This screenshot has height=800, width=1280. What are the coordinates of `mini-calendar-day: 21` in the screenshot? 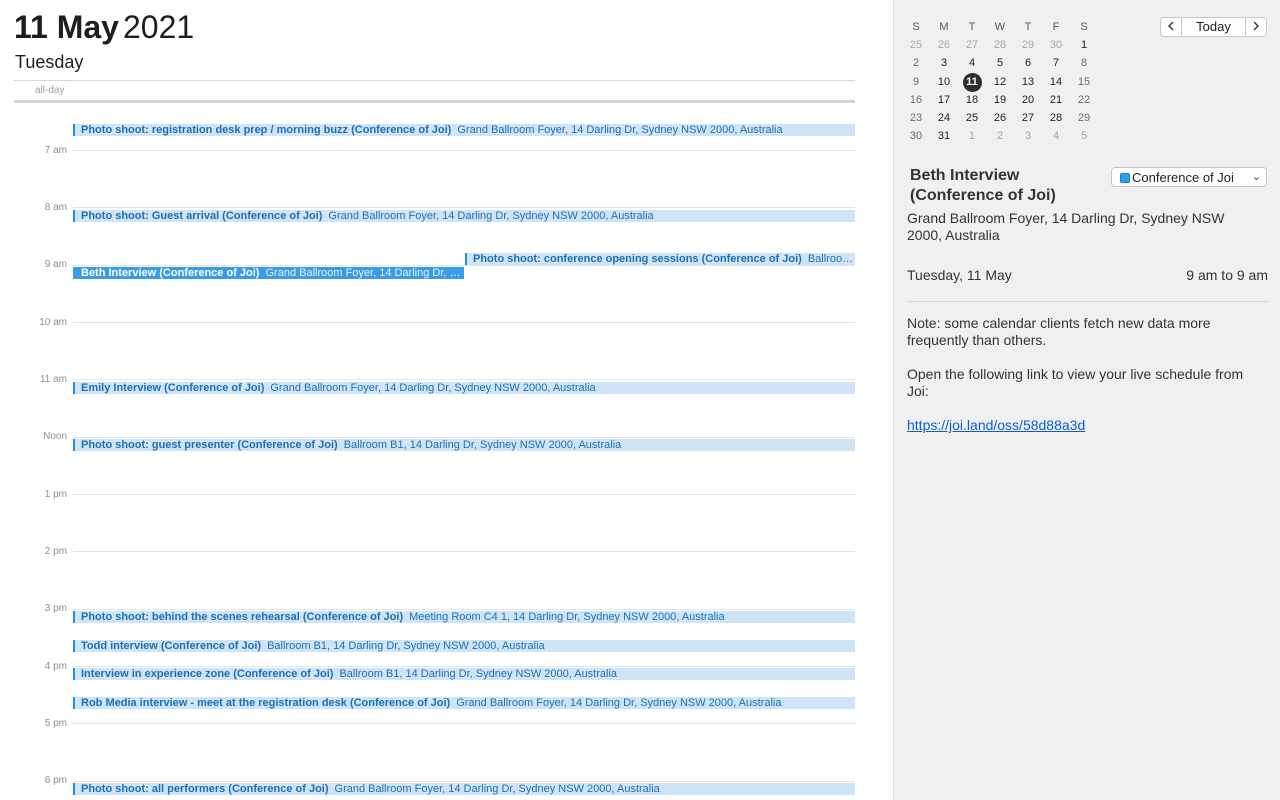 It's located at (1056, 100).